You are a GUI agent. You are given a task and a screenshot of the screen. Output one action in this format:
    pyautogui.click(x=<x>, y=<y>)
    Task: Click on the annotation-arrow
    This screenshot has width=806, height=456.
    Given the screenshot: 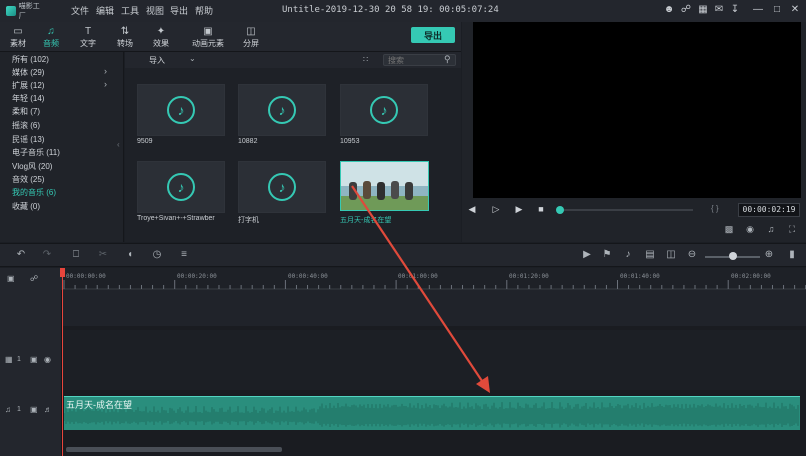 What is the action you would take?
    pyautogui.click(x=420, y=289)
    